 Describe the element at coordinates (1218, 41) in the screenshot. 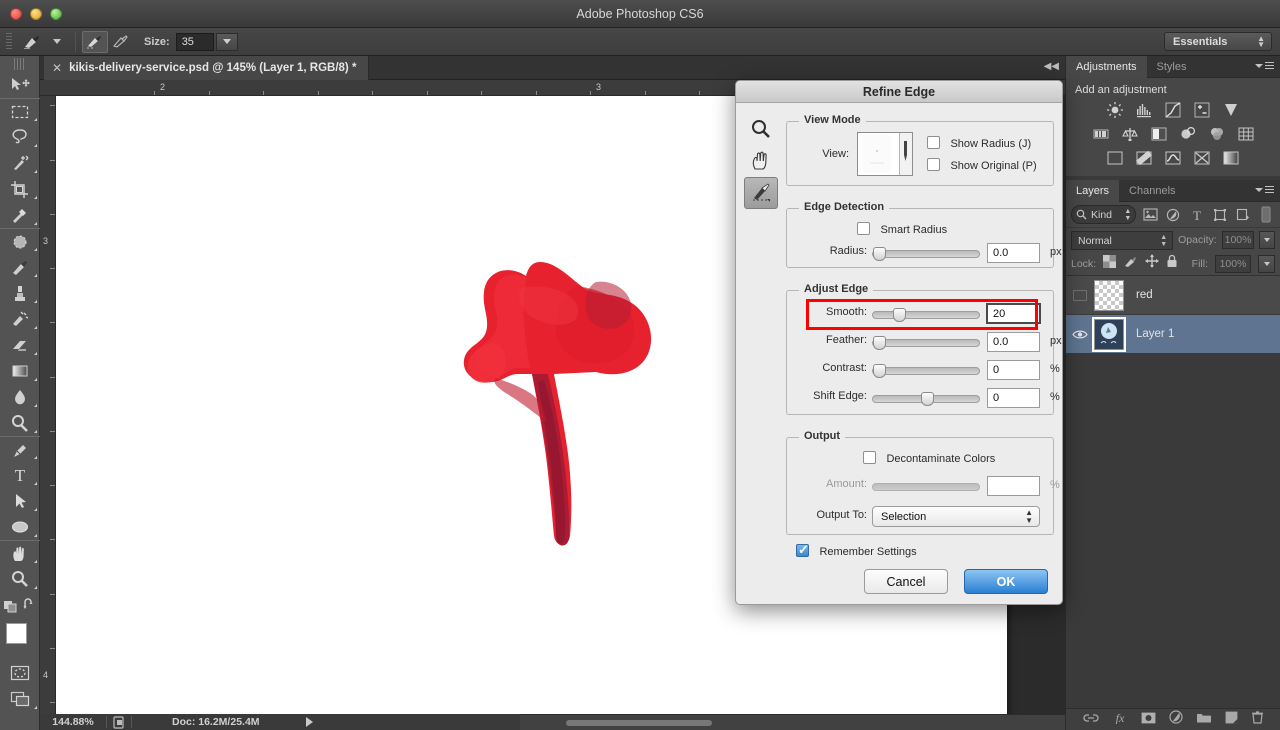

I see `workspace-selector: Essentials ▲ ▼` at that location.